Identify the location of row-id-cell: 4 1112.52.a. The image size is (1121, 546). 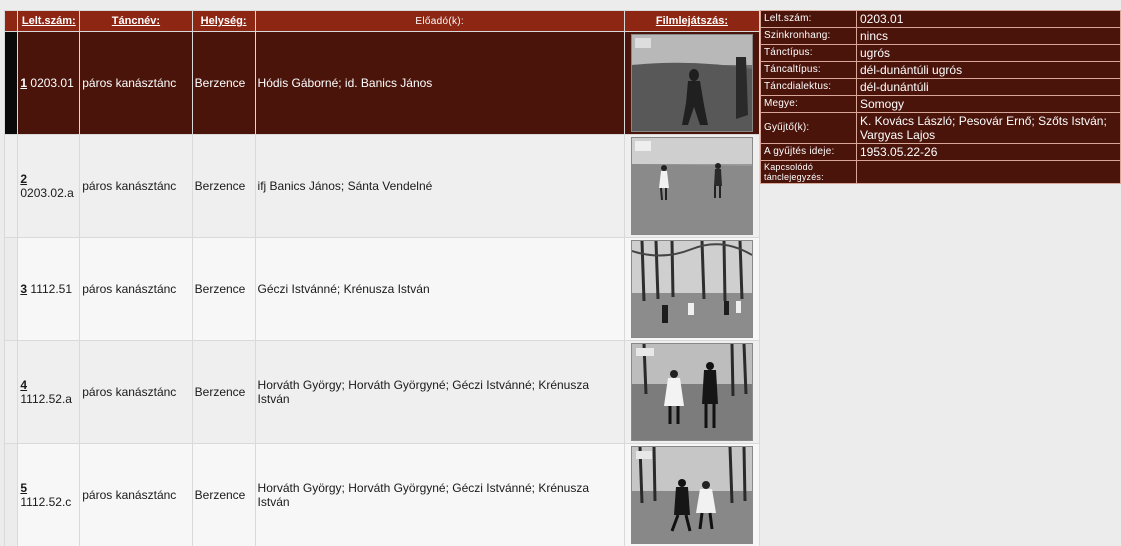
(49, 392).